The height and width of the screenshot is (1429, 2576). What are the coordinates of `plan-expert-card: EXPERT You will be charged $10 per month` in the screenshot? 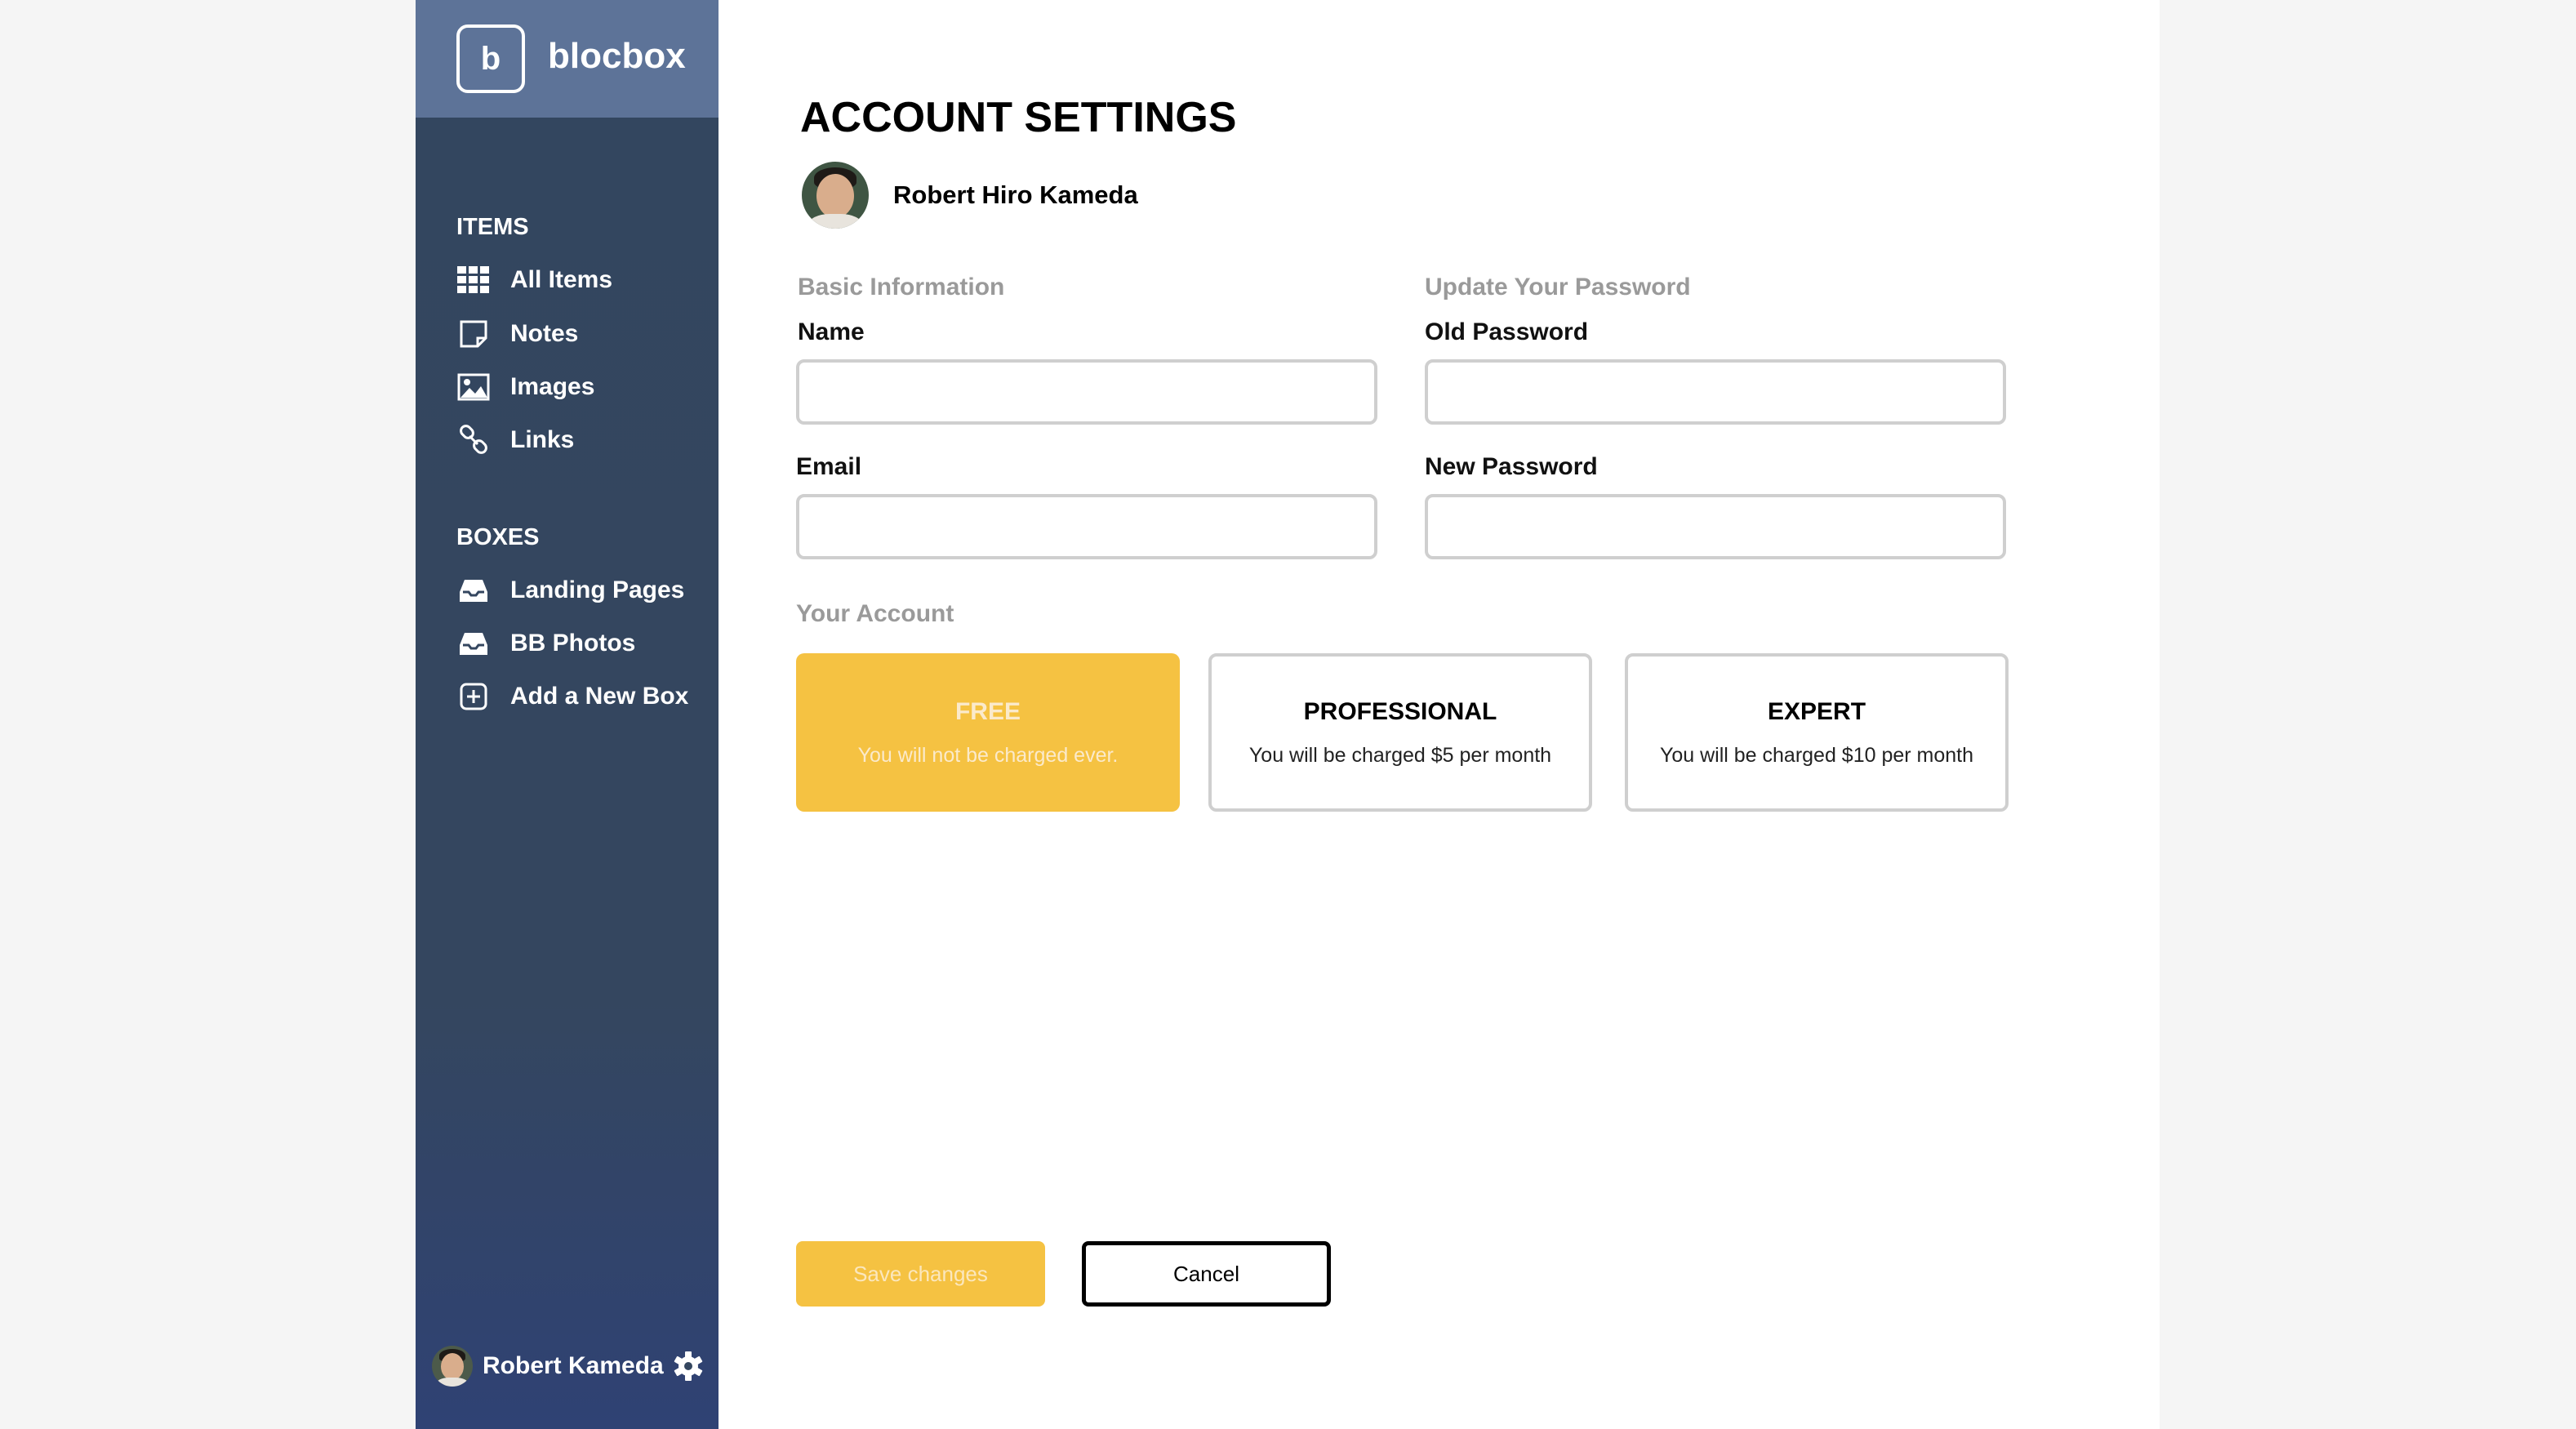 It's located at (1817, 732).